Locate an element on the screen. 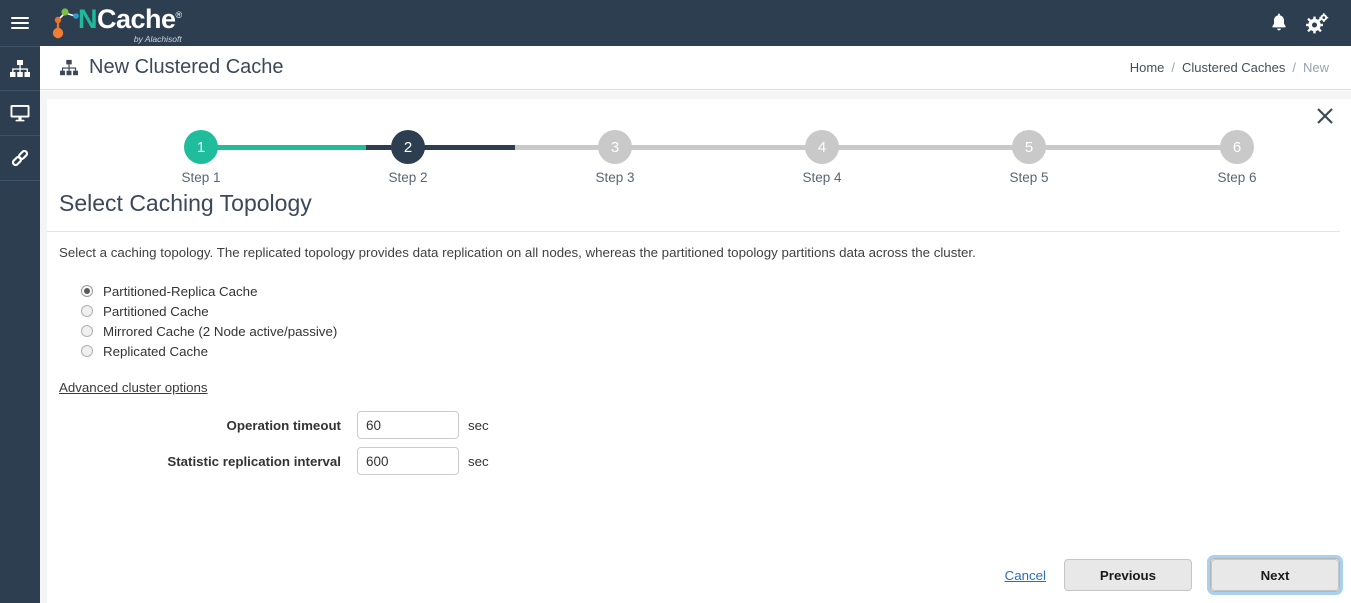  topbar-actions is located at coordinates (1310, 23).